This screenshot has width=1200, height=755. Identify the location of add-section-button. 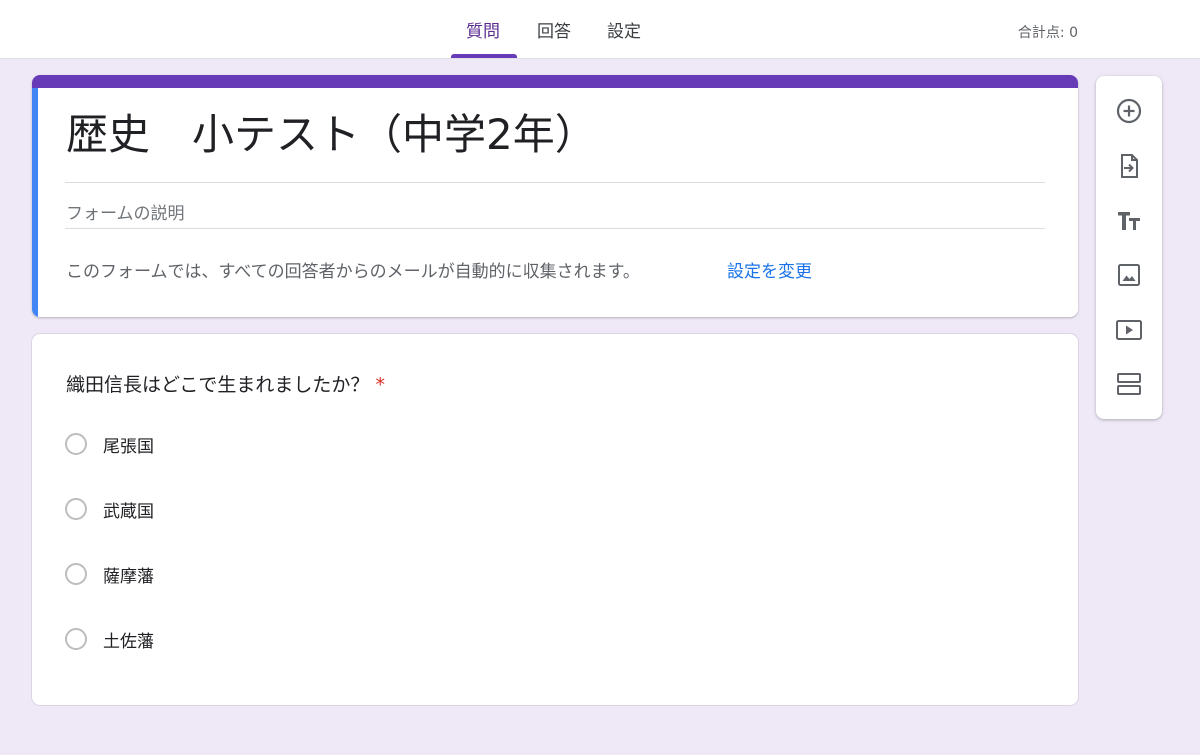
(1129, 384).